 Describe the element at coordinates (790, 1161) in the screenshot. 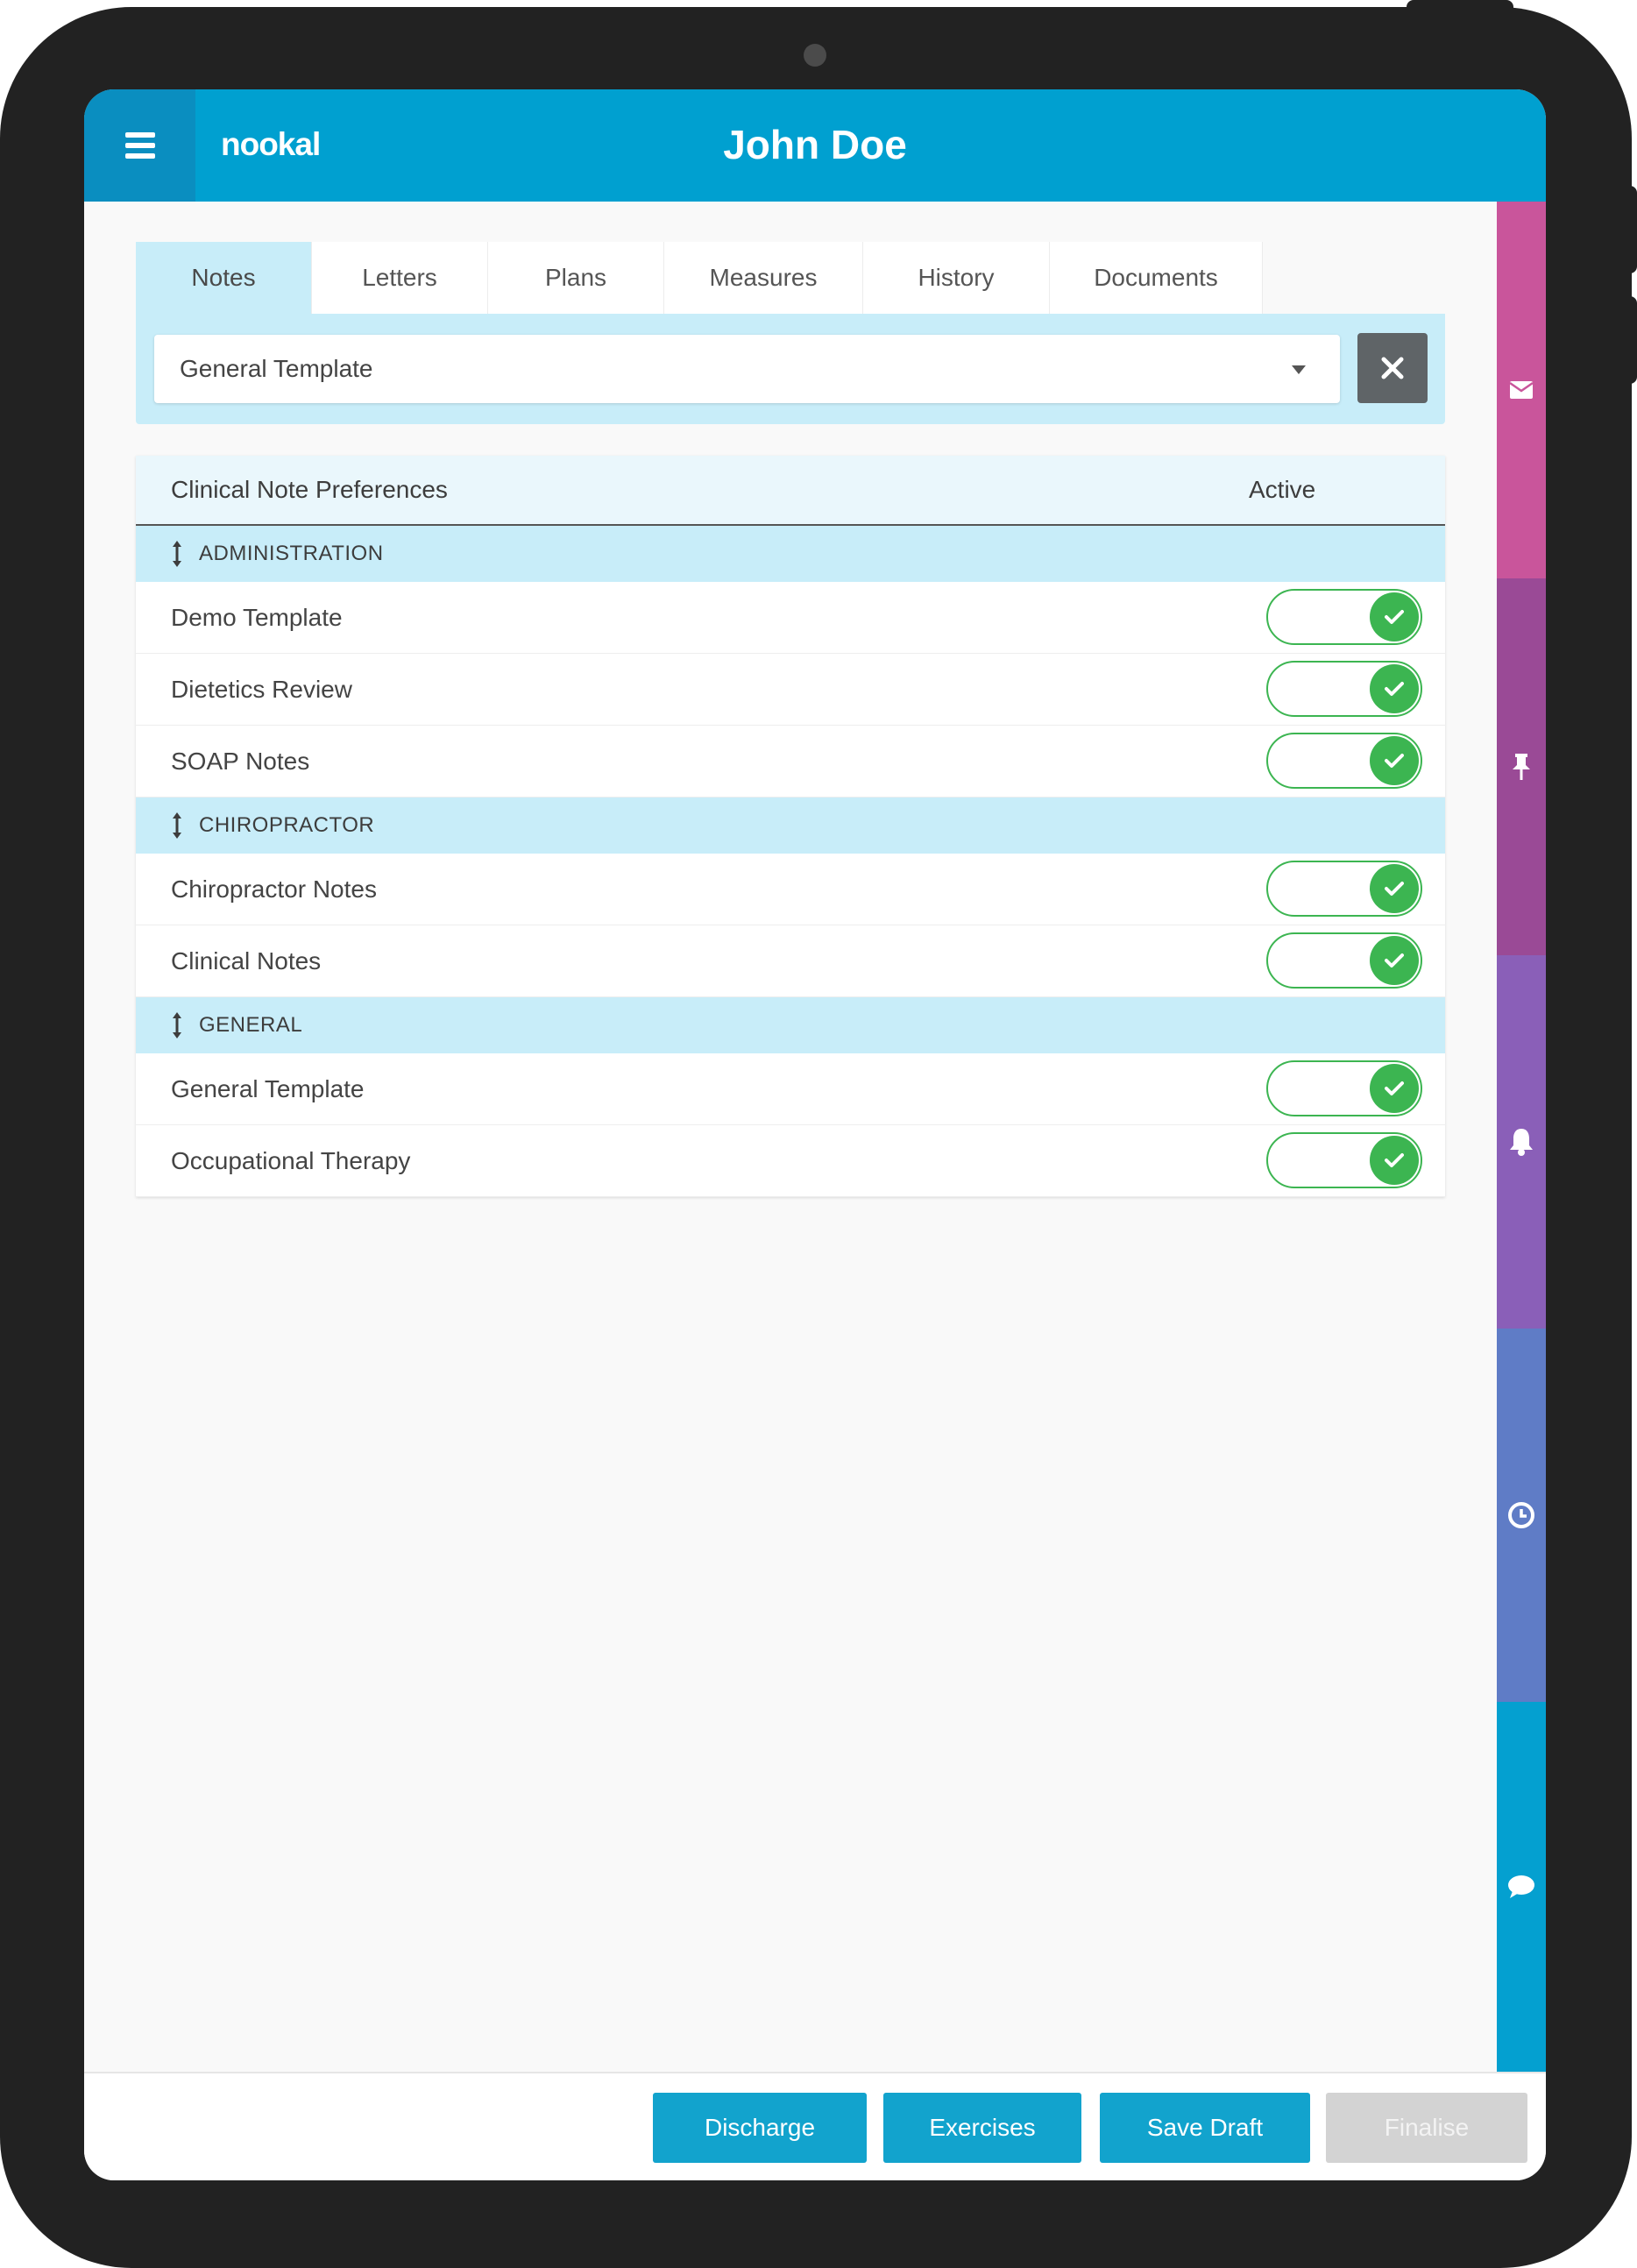

I see `table-row: Occupational Therapy` at that location.